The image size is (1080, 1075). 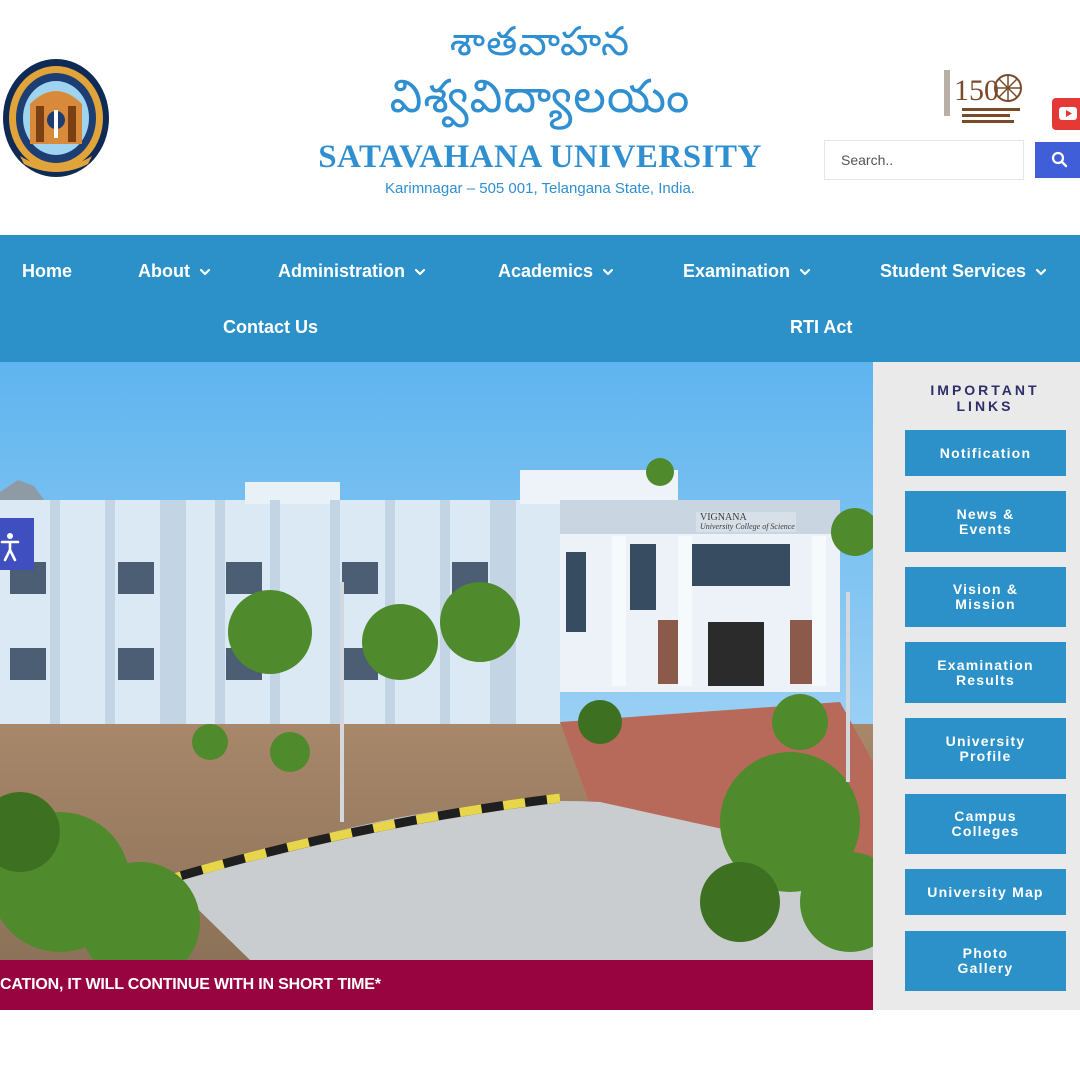 I want to click on 150-years-mahatma-icon: 150, so click(x=983, y=97).